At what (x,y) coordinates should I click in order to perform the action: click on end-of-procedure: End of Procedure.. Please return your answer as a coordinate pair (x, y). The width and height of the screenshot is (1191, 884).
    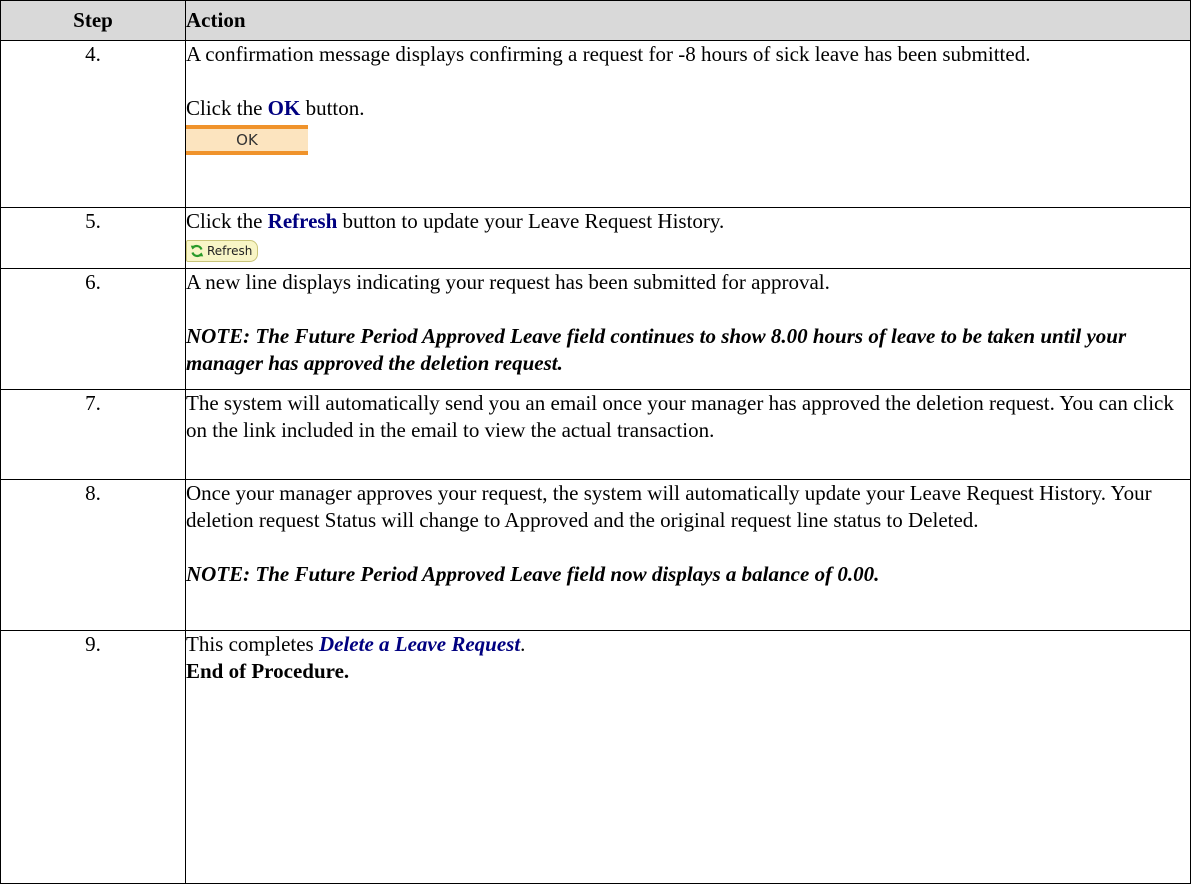
    Looking at the image, I should click on (268, 671).